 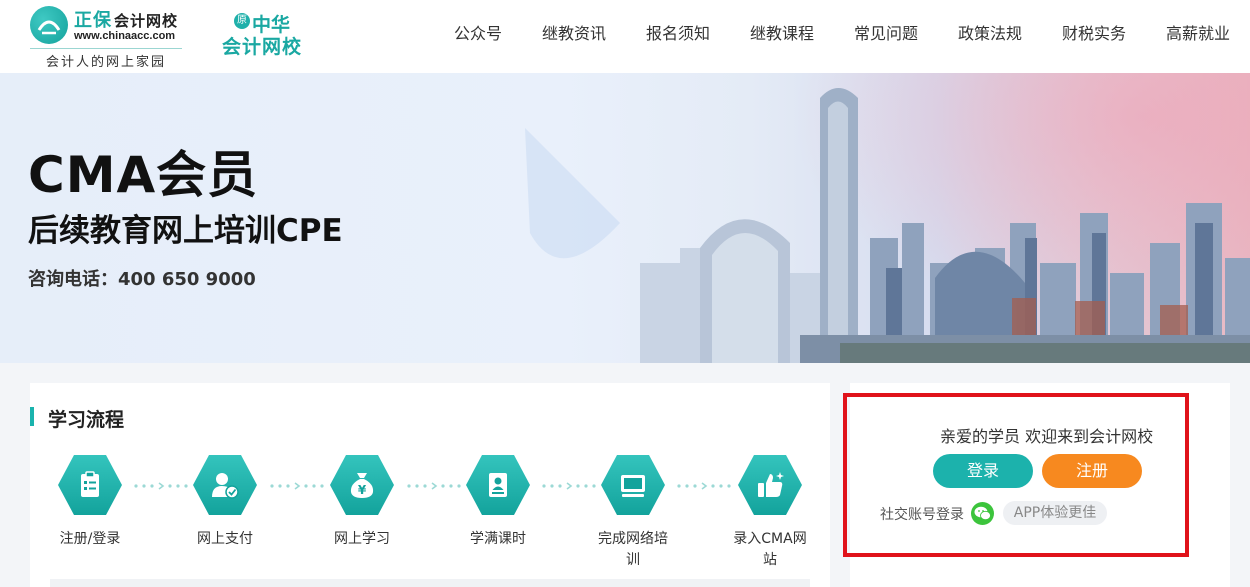 I want to click on money-bag-icon: ¥, so click(x=362, y=485).